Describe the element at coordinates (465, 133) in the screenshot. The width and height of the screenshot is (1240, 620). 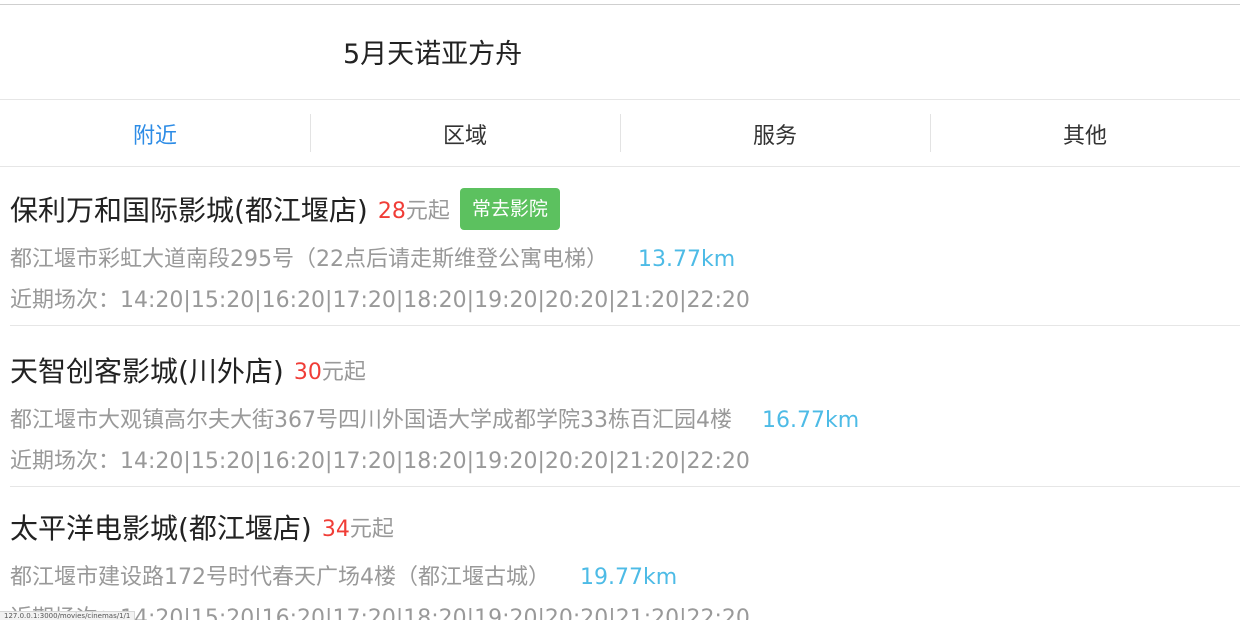
I see `tab-district: 区域` at that location.